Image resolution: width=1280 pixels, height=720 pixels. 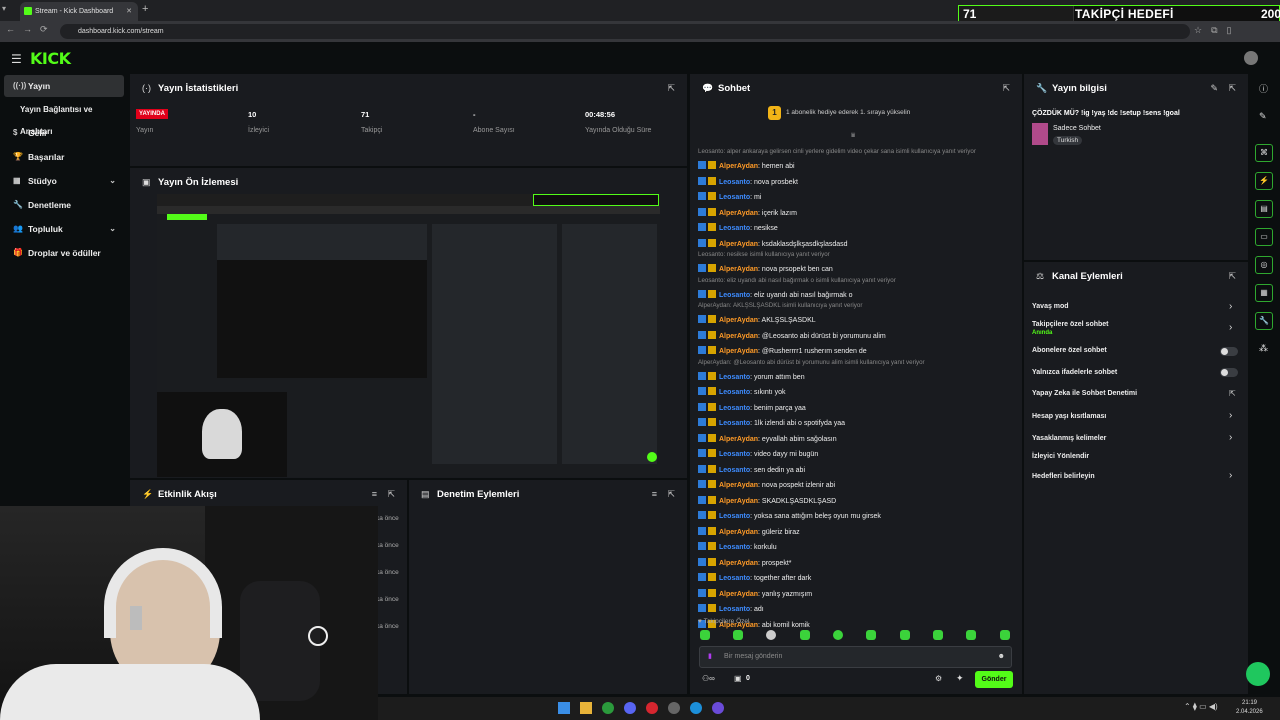 What do you see at coordinates (1264, 293) in the screenshot?
I see `rail-button: ▦` at bounding box center [1264, 293].